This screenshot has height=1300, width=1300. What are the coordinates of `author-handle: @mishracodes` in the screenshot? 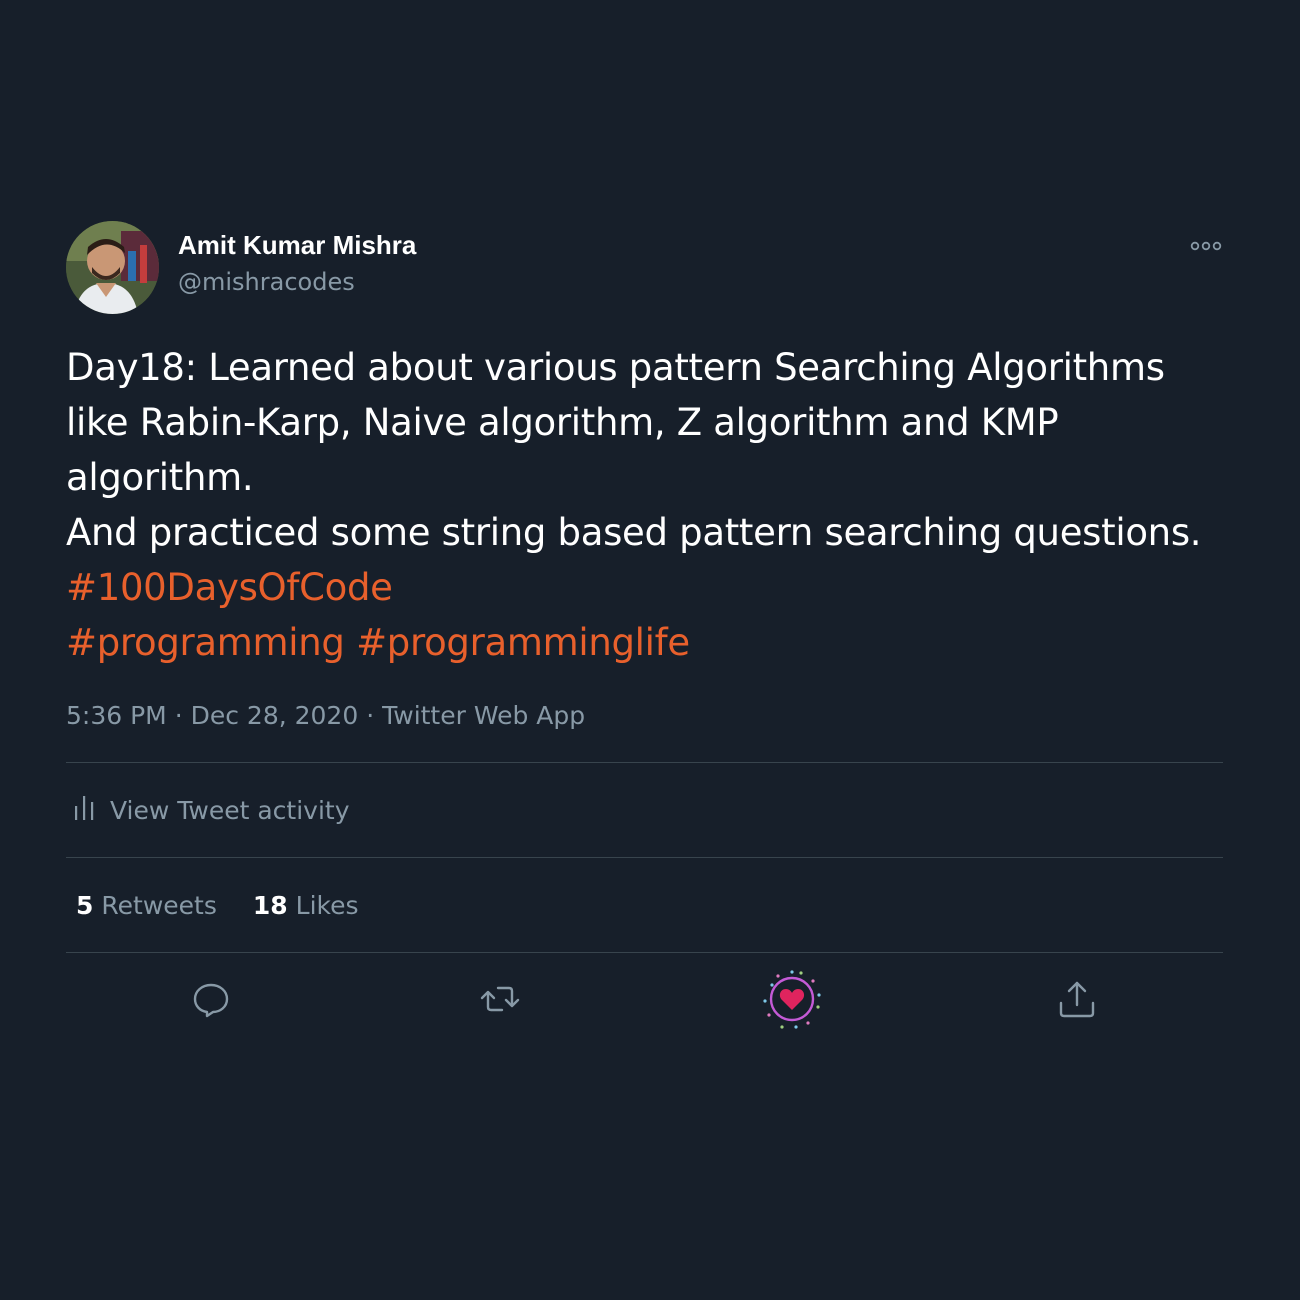 It's located at (297, 282).